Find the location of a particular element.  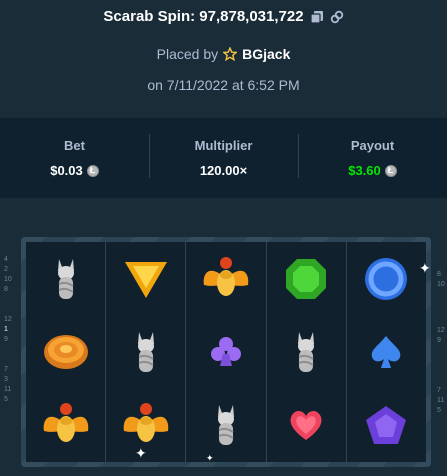

payline-numbers-left: 4 2 10 8 12 1 9 7 3 11 5 is located at coordinates (8, 330).